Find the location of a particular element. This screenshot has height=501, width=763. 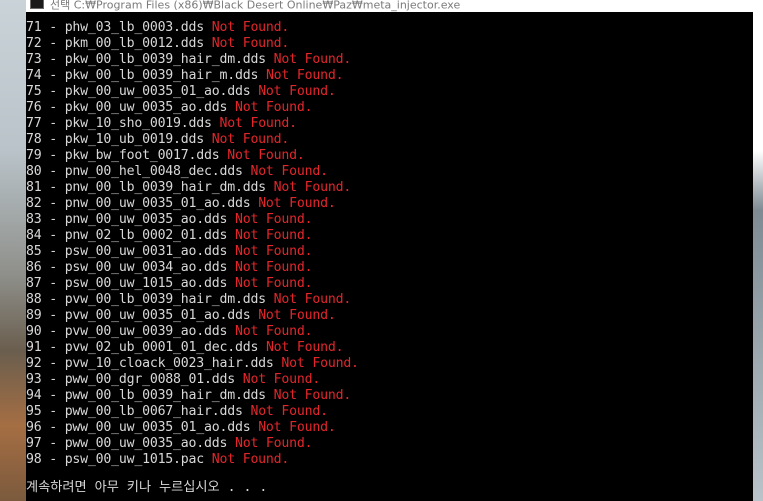

console-line: 96 - pww_00_uw_0035_01_ao.dds Not Found. is located at coordinates (192, 428).